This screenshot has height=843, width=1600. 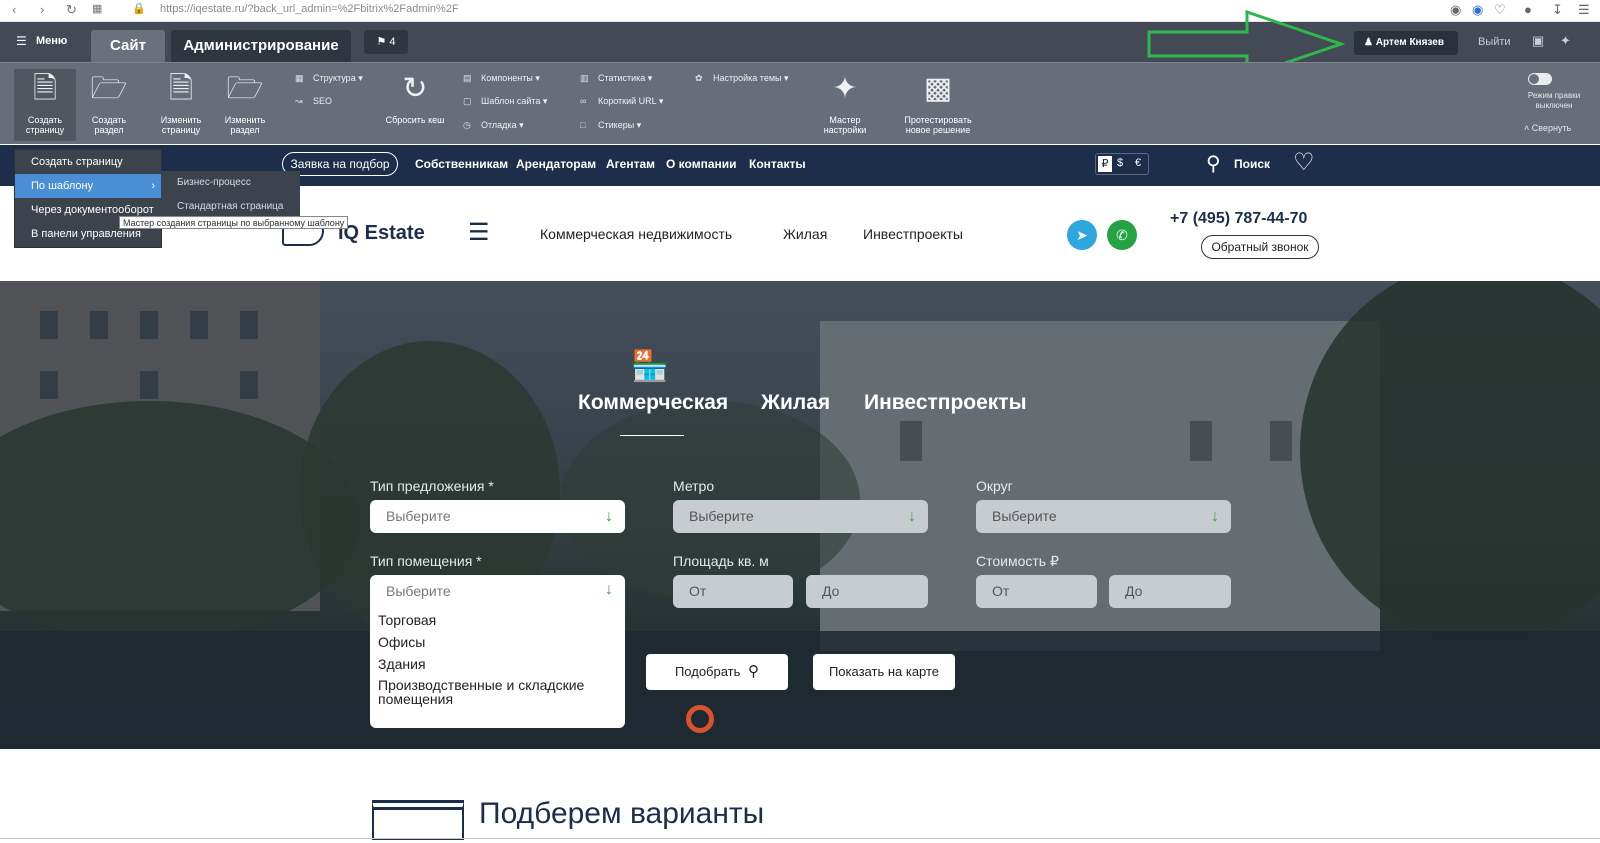 I want to click on option-offices: Офисы, so click(x=401, y=642).